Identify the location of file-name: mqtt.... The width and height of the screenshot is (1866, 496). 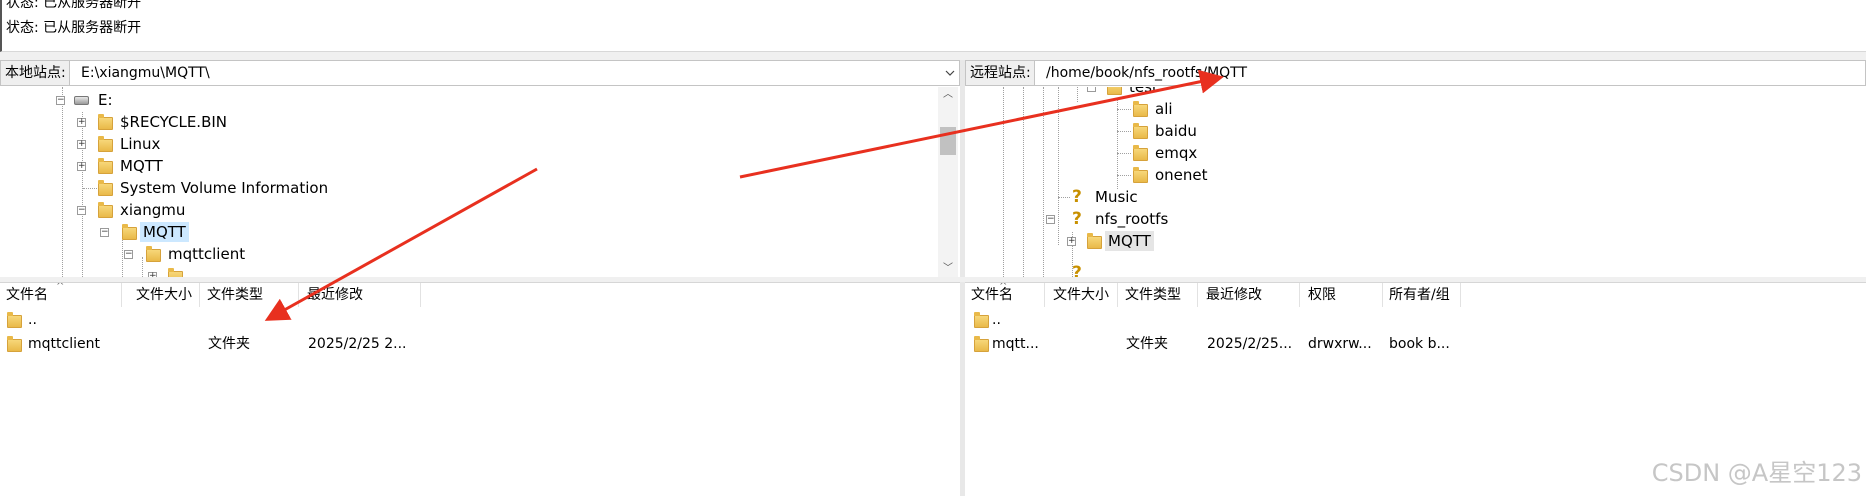
(1015, 344).